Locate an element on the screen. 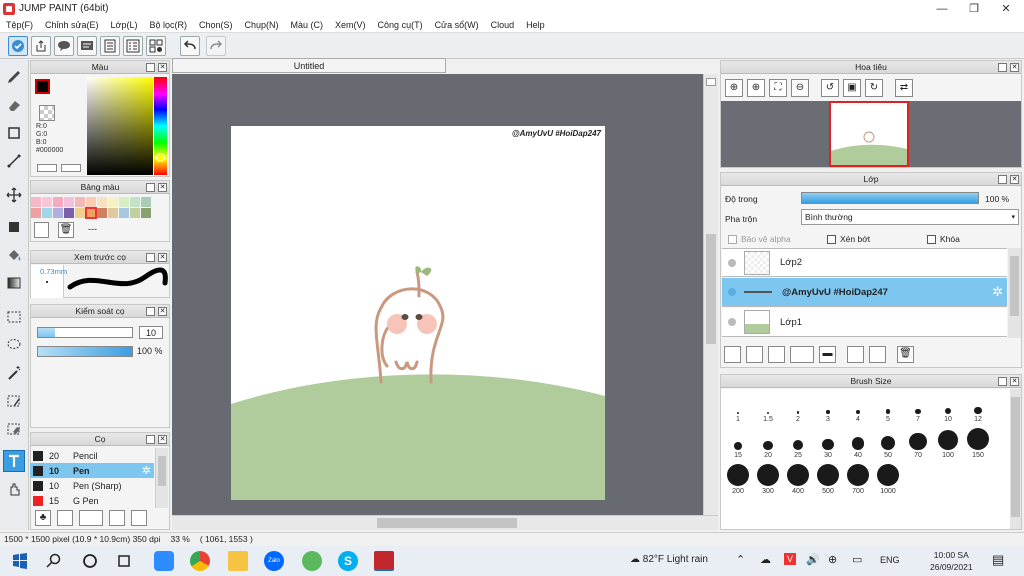  brush-size-option: 500 is located at coordinates (828, 480).